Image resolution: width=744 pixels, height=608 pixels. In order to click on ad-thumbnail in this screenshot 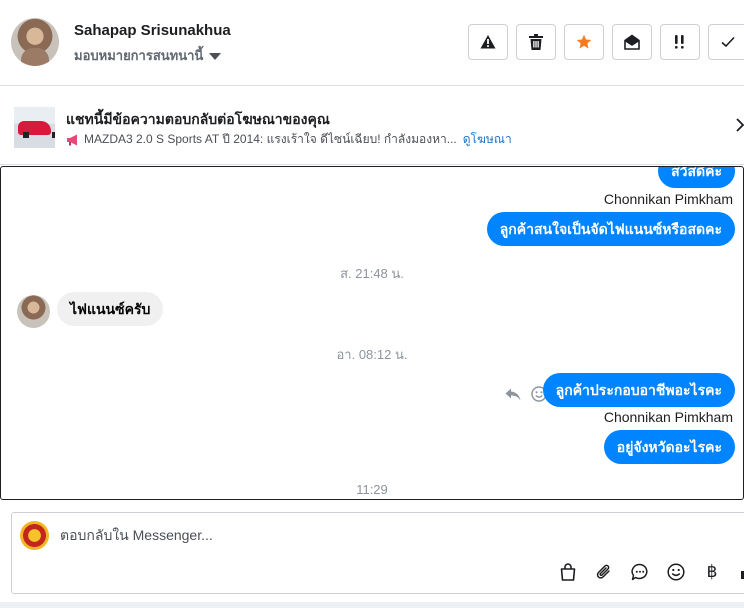, I will do `click(34, 127)`.